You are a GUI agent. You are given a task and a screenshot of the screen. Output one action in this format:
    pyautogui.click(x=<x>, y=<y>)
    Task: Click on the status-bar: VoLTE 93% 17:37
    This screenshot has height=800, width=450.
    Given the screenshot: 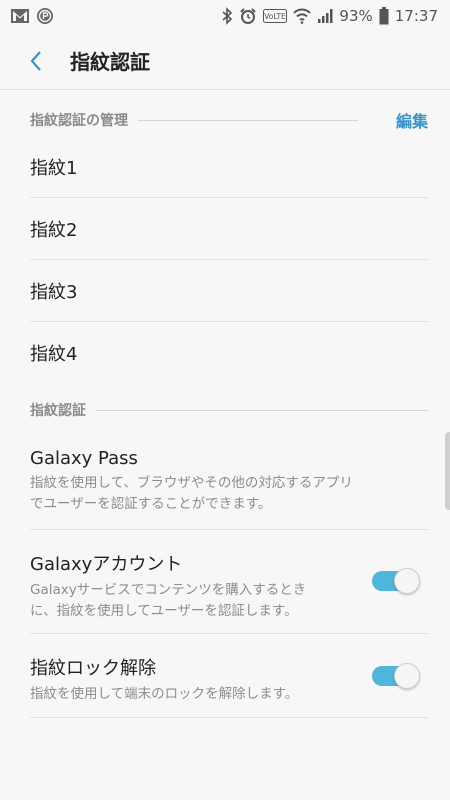 What is the action you would take?
    pyautogui.click(x=225, y=16)
    